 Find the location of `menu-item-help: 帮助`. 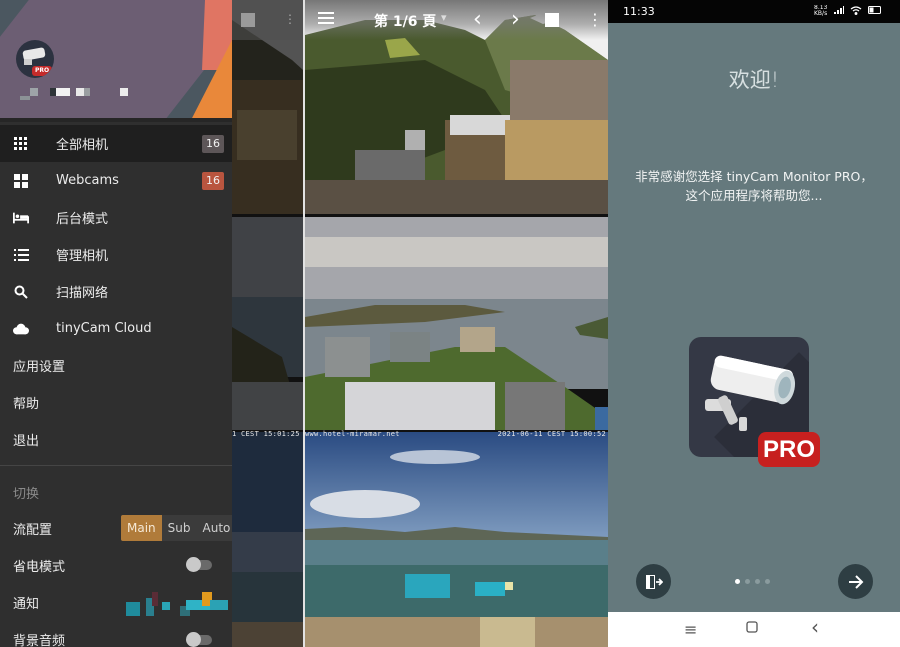

menu-item-help: 帮助 is located at coordinates (116, 402).